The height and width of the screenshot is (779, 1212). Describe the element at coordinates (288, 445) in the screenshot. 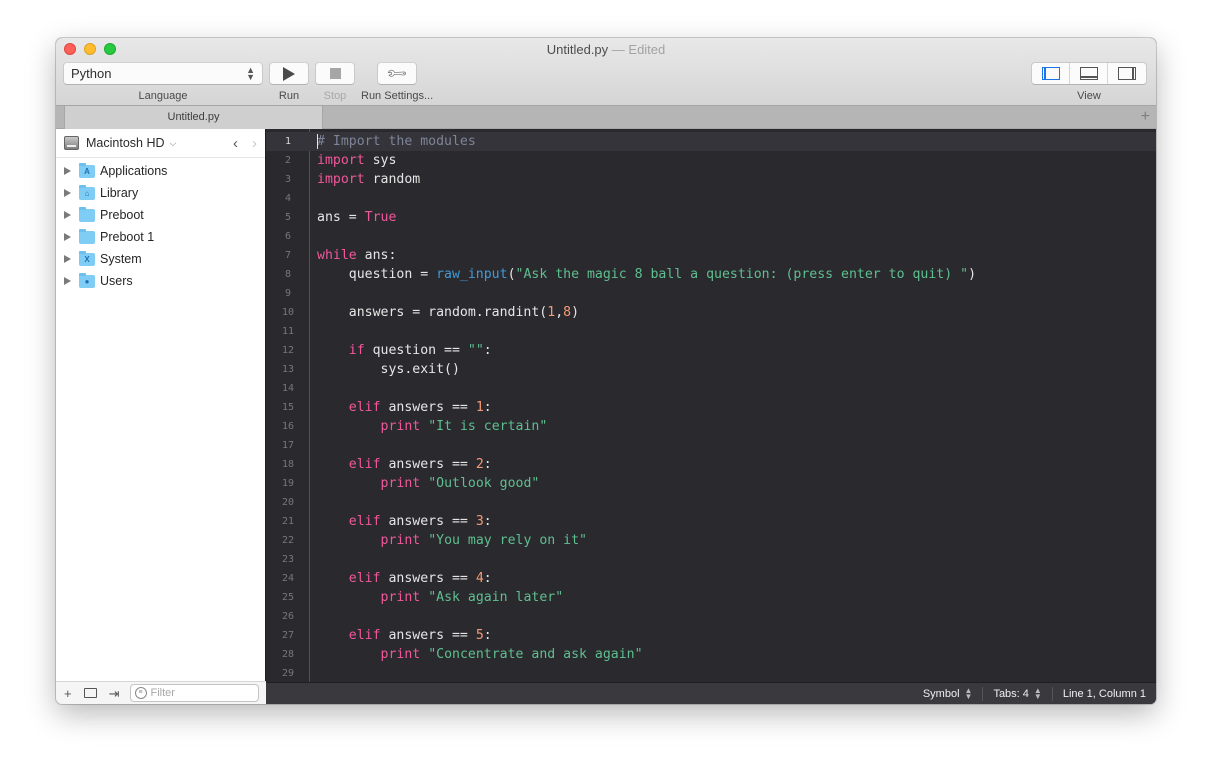

I see `line-number: 17` at that location.